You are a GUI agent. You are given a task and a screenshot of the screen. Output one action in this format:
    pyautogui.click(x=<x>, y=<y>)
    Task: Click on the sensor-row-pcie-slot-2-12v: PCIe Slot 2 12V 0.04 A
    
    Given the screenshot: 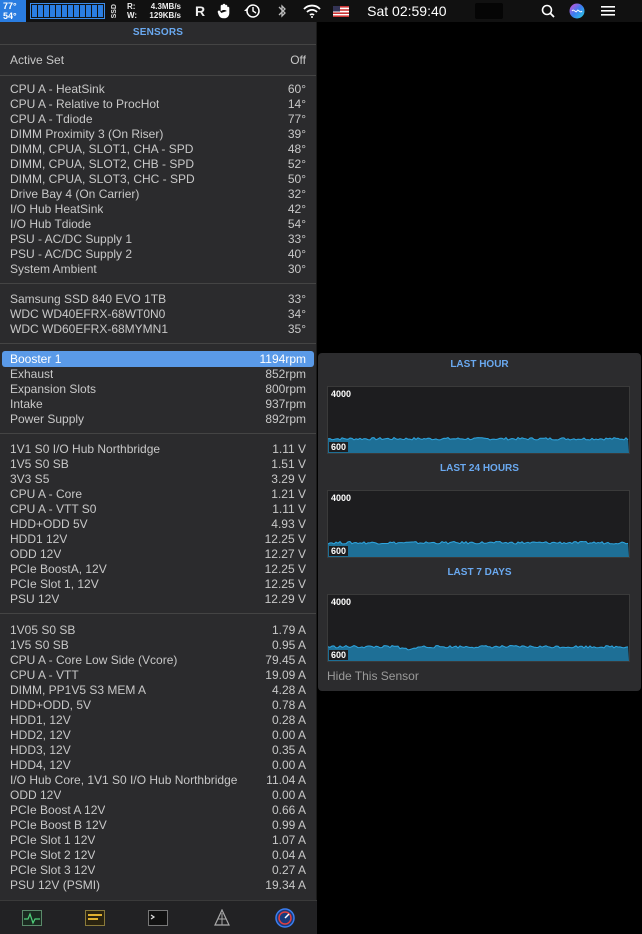 What is the action you would take?
    pyautogui.click(x=158, y=855)
    